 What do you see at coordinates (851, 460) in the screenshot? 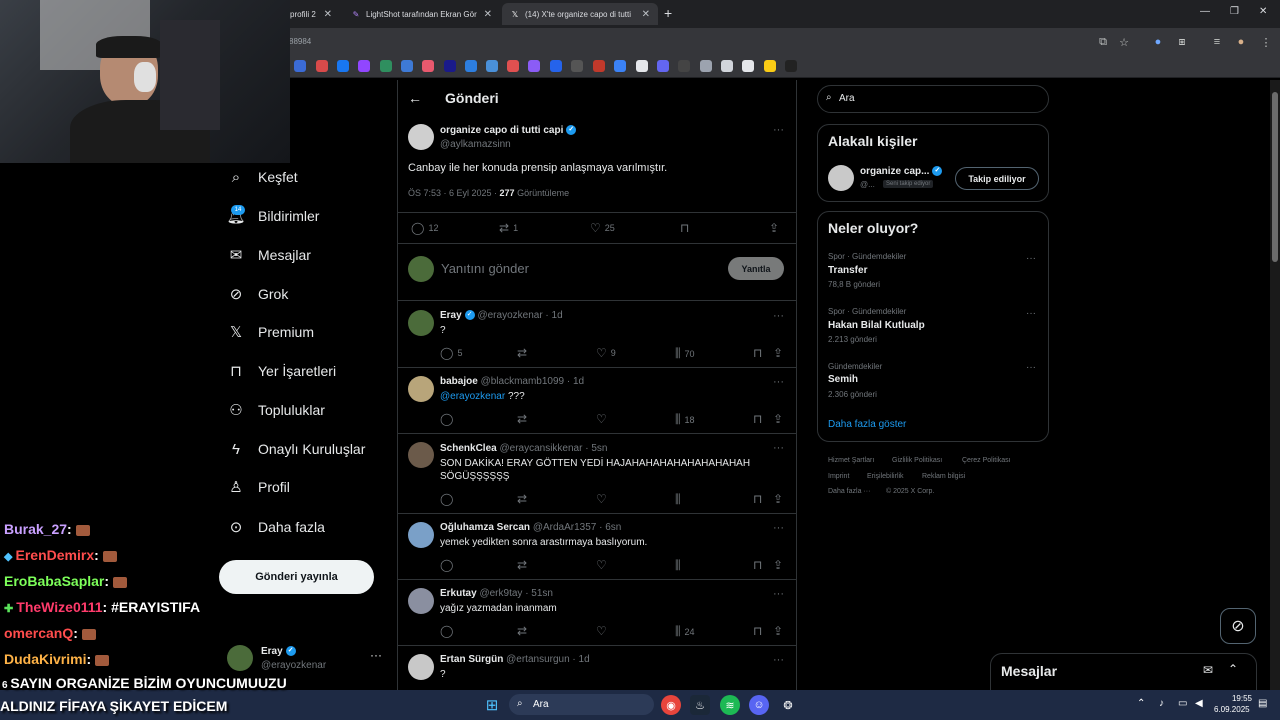
I see `footer-link: Hizmet Şartları` at bounding box center [851, 460].